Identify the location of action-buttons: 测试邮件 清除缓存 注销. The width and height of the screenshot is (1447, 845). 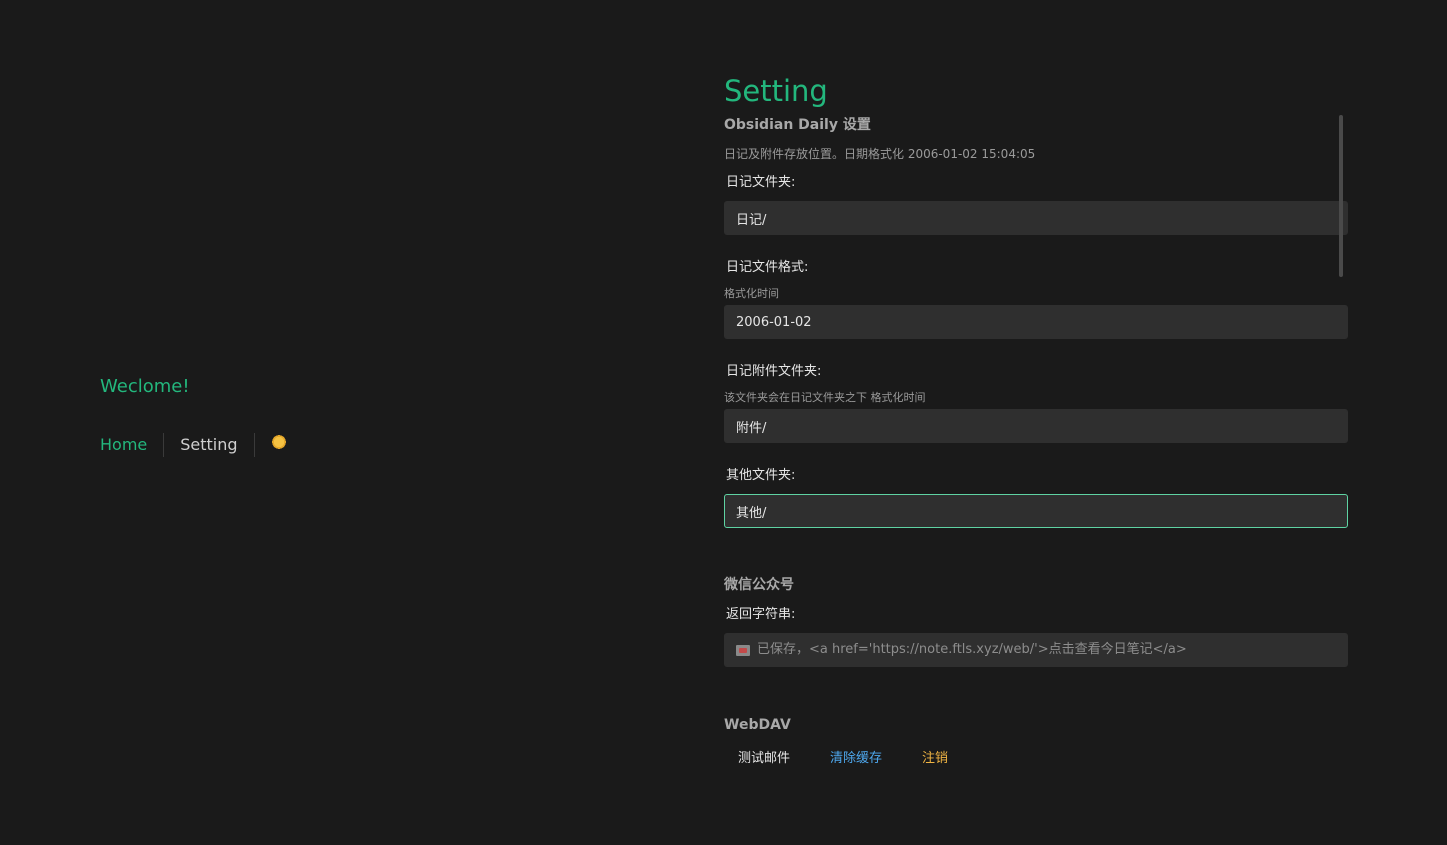
(1036, 759).